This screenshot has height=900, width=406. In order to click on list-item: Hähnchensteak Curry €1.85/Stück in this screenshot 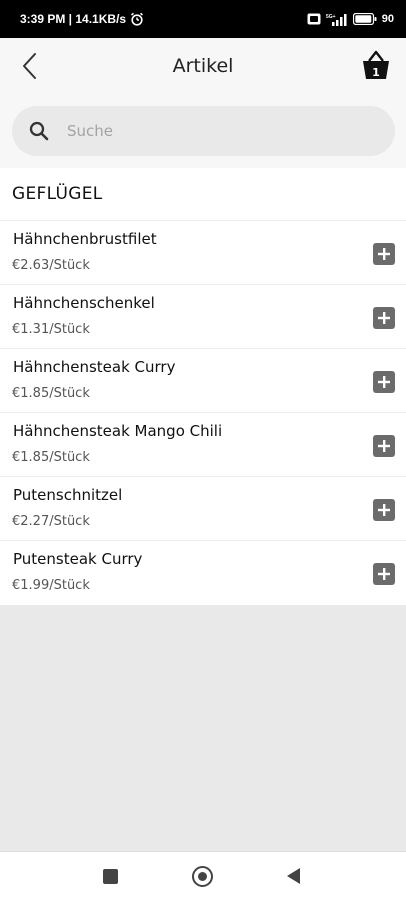, I will do `click(203, 381)`.